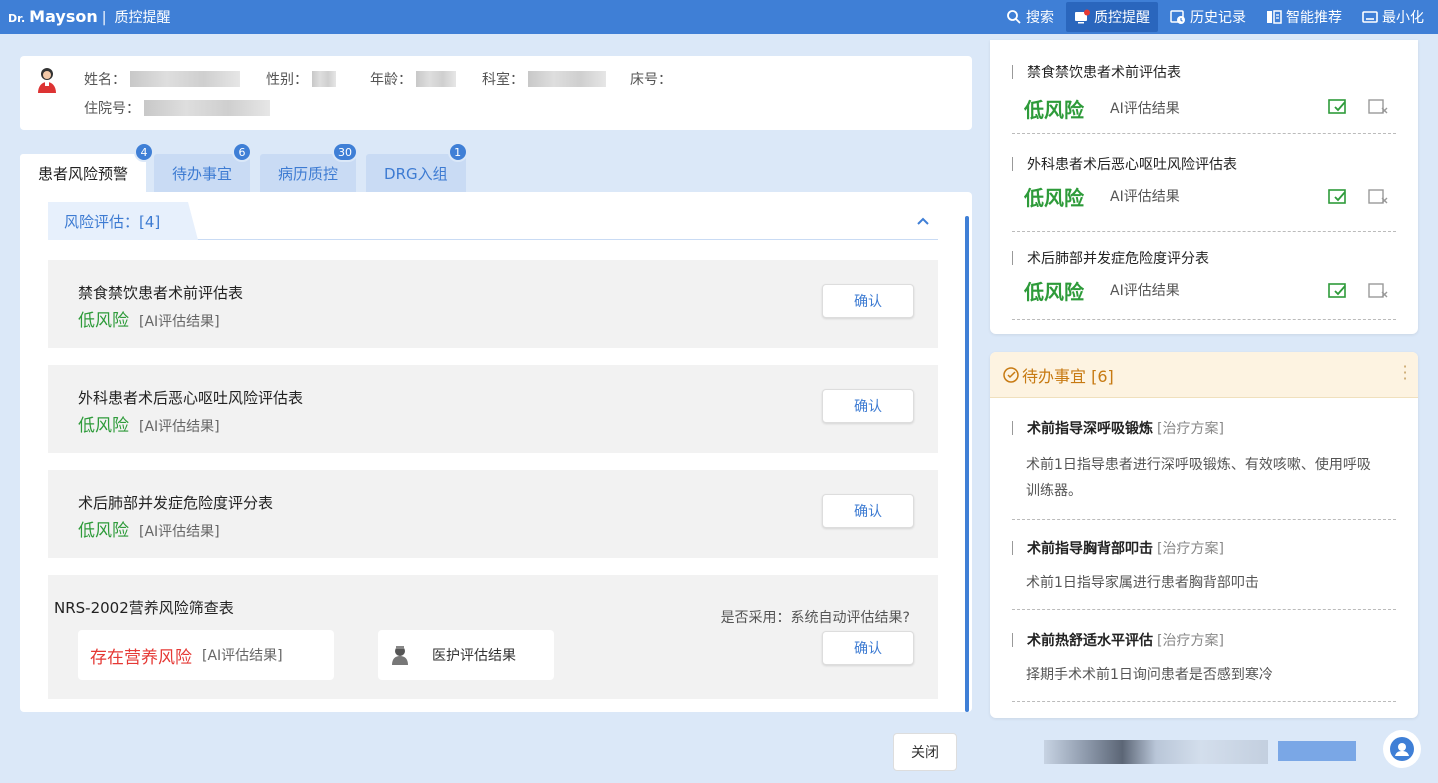  Describe the element at coordinates (1122, 18) in the screenshot. I see `qc-alert-label: 质控提醒` at that location.